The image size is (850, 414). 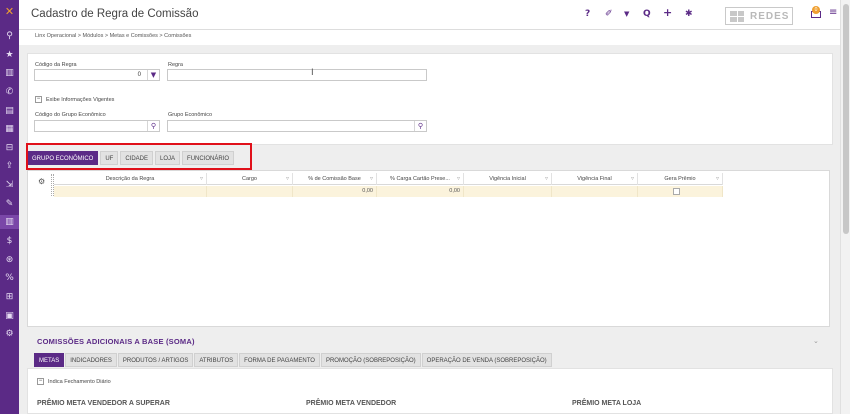 What do you see at coordinates (297, 75) in the screenshot?
I see `regra-field` at bounding box center [297, 75].